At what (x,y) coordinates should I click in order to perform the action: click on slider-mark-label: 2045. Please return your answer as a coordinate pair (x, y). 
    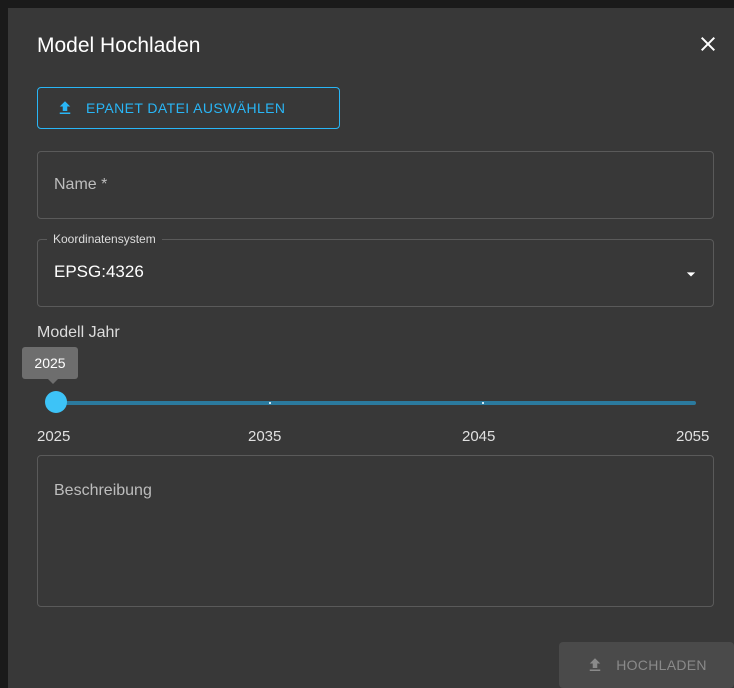
    Looking at the image, I should click on (479, 436).